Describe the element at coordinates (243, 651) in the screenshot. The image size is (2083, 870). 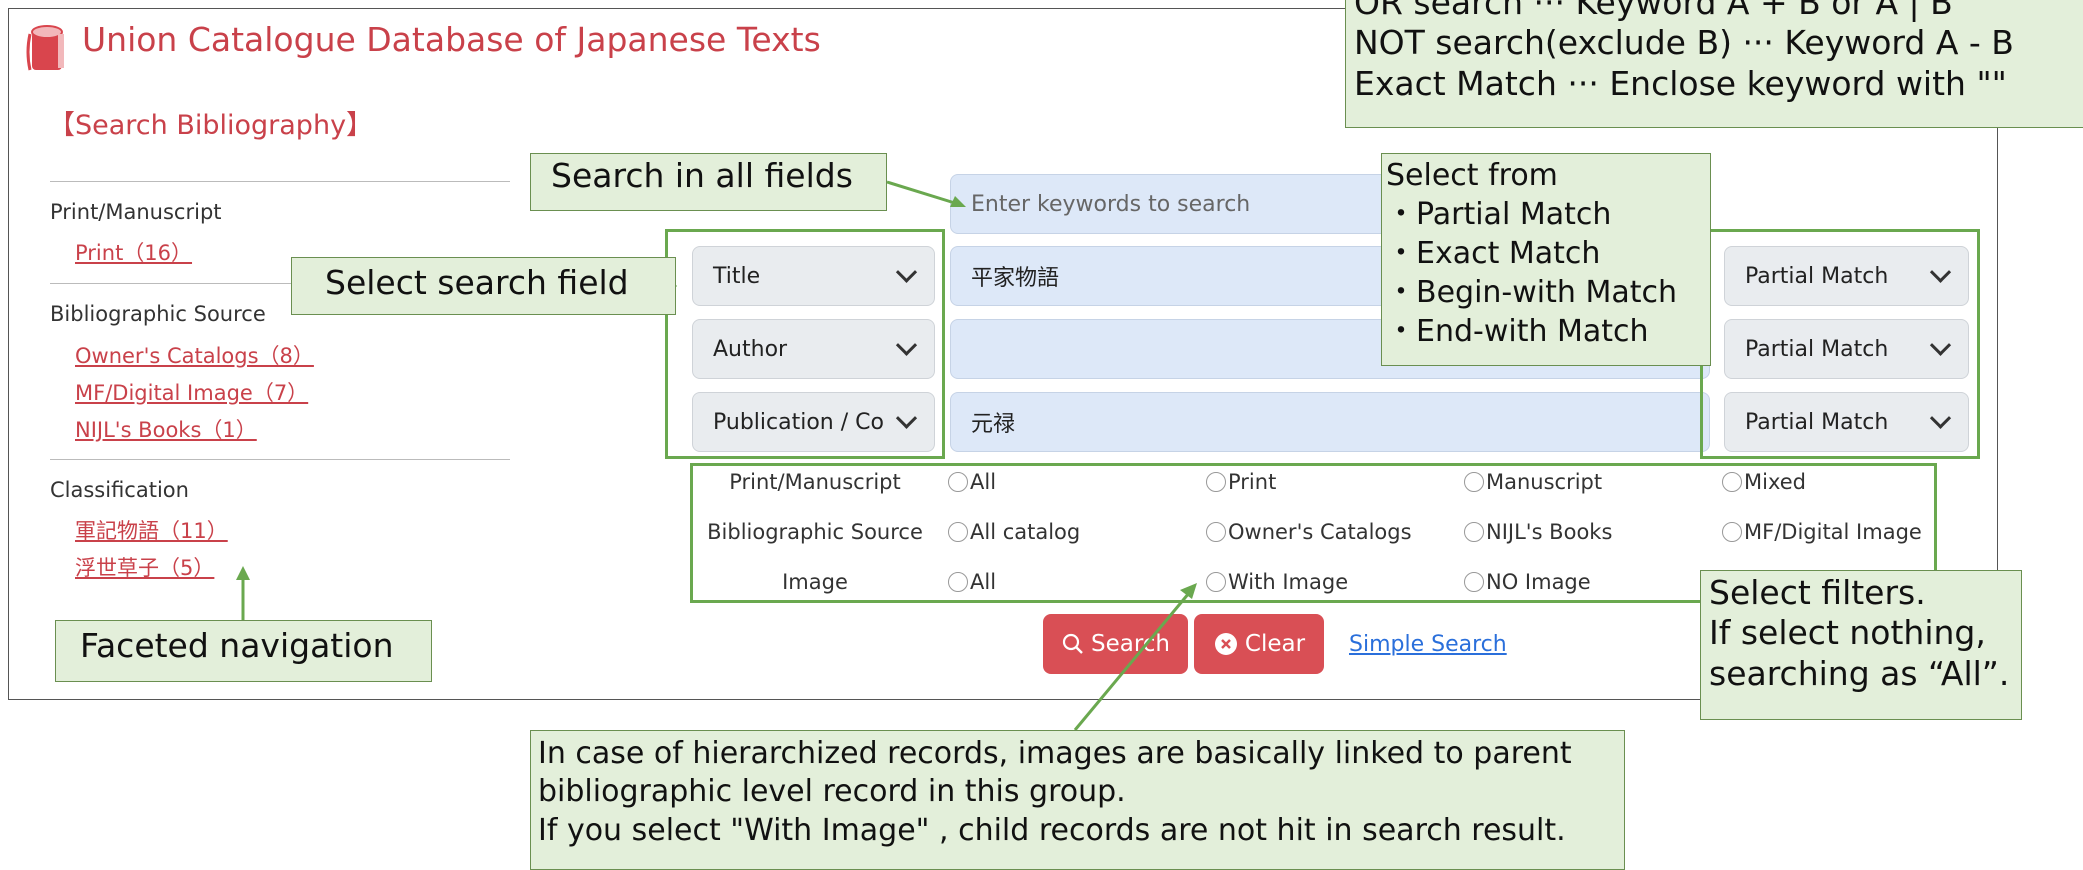
I see `faceted-navigation-callout: Faceted navigation` at that location.